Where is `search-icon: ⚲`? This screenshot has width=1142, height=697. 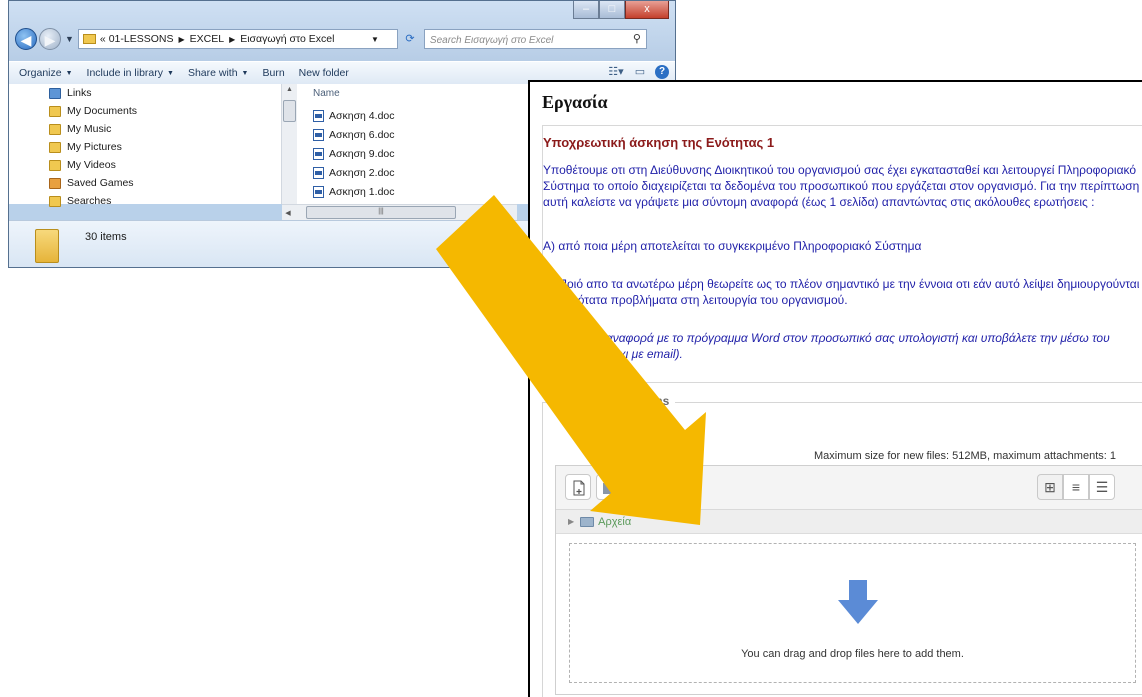
search-icon: ⚲ is located at coordinates (637, 38).